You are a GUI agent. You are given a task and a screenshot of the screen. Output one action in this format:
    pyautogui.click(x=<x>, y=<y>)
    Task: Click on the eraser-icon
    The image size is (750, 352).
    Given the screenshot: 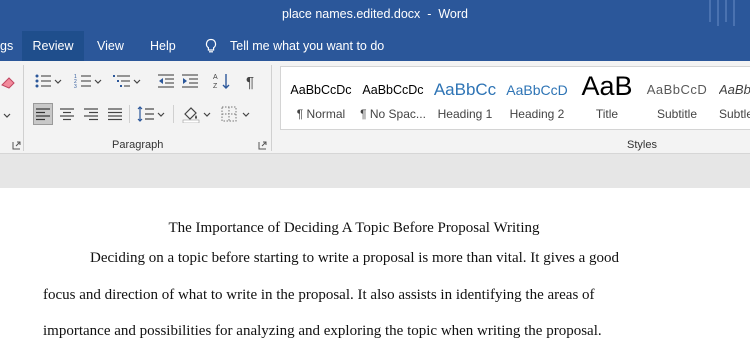 What is the action you would take?
    pyautogui.click(x=9, y=82)
    